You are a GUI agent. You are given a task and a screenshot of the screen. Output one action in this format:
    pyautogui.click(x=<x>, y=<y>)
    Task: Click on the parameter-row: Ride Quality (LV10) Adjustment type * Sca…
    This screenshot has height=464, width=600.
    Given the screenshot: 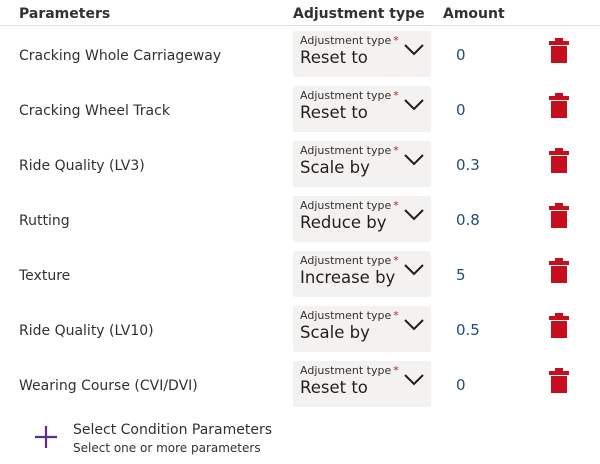 What is the action you would take?
    pyautogui.click(x=300, y=333)
    